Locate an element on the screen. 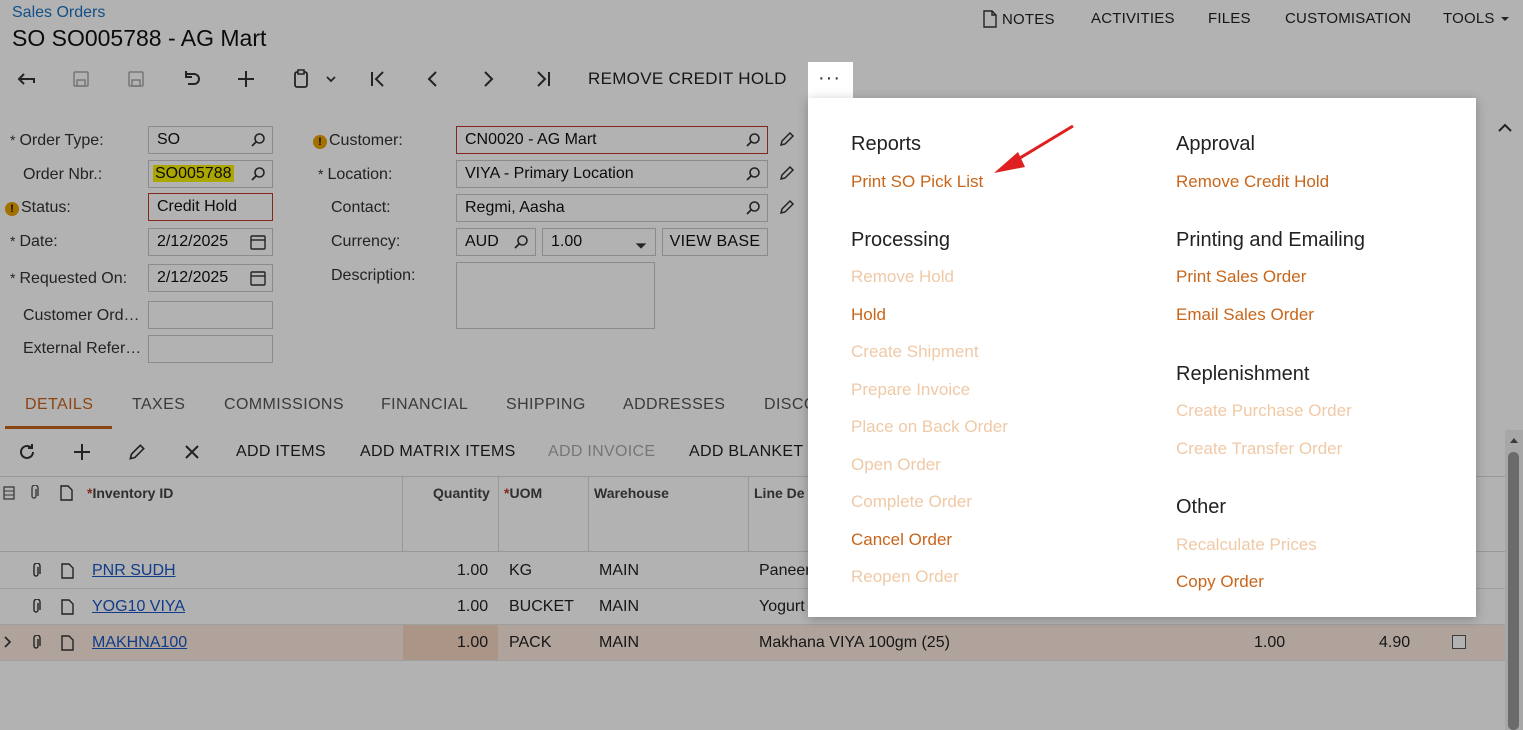 This screenshot has height=730, width=1523. menu-item-recalculate-prices: Recalculate Prices is located at coordinates (1246, 545).